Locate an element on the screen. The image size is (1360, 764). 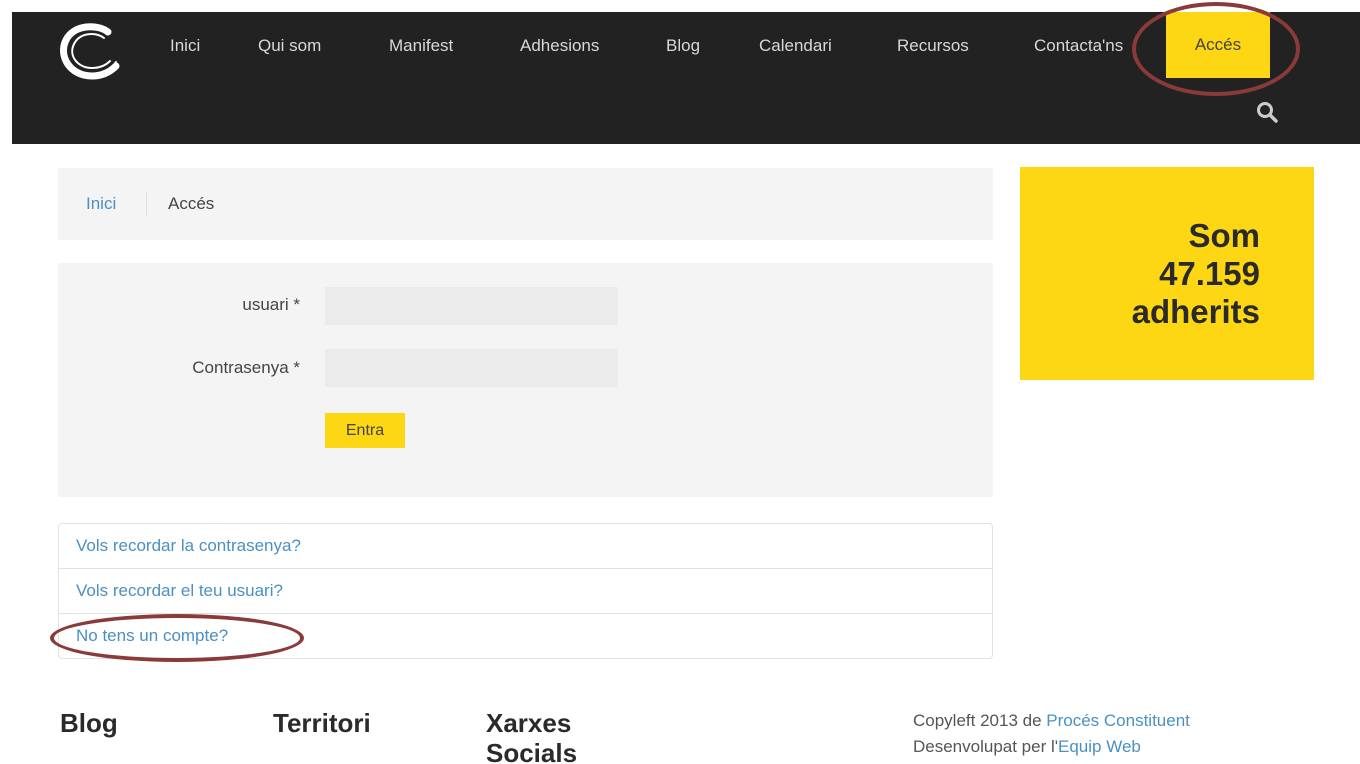
top-strip is located at coordinates (680, 6).